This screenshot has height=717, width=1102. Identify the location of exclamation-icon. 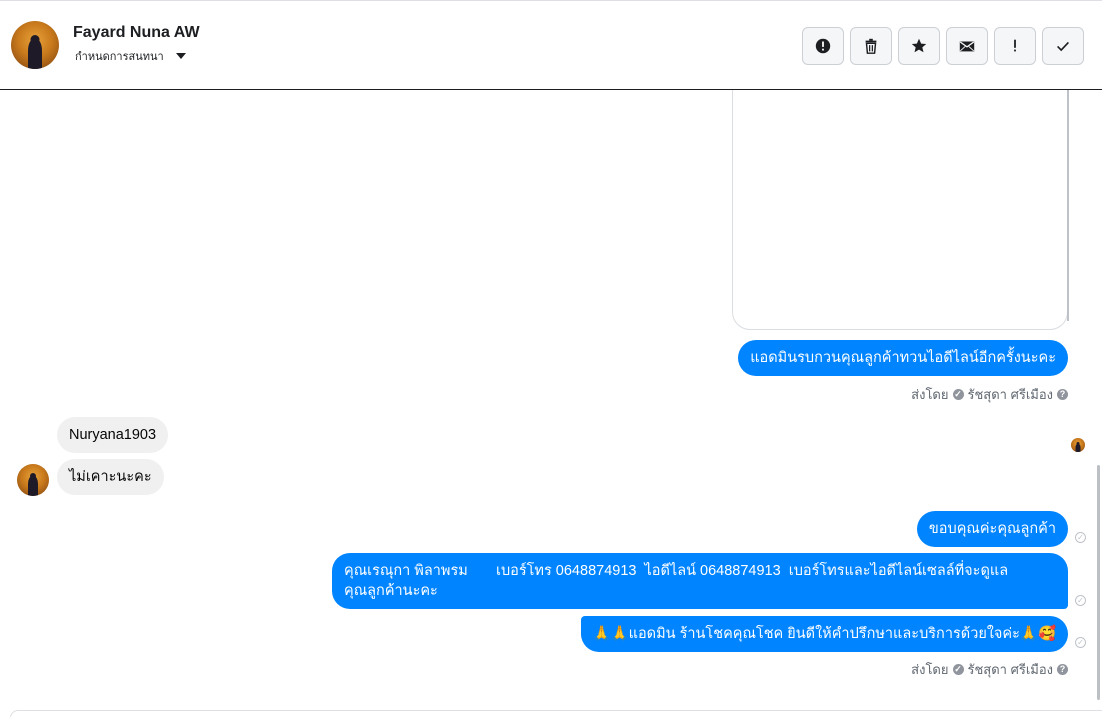
(1015, 45).